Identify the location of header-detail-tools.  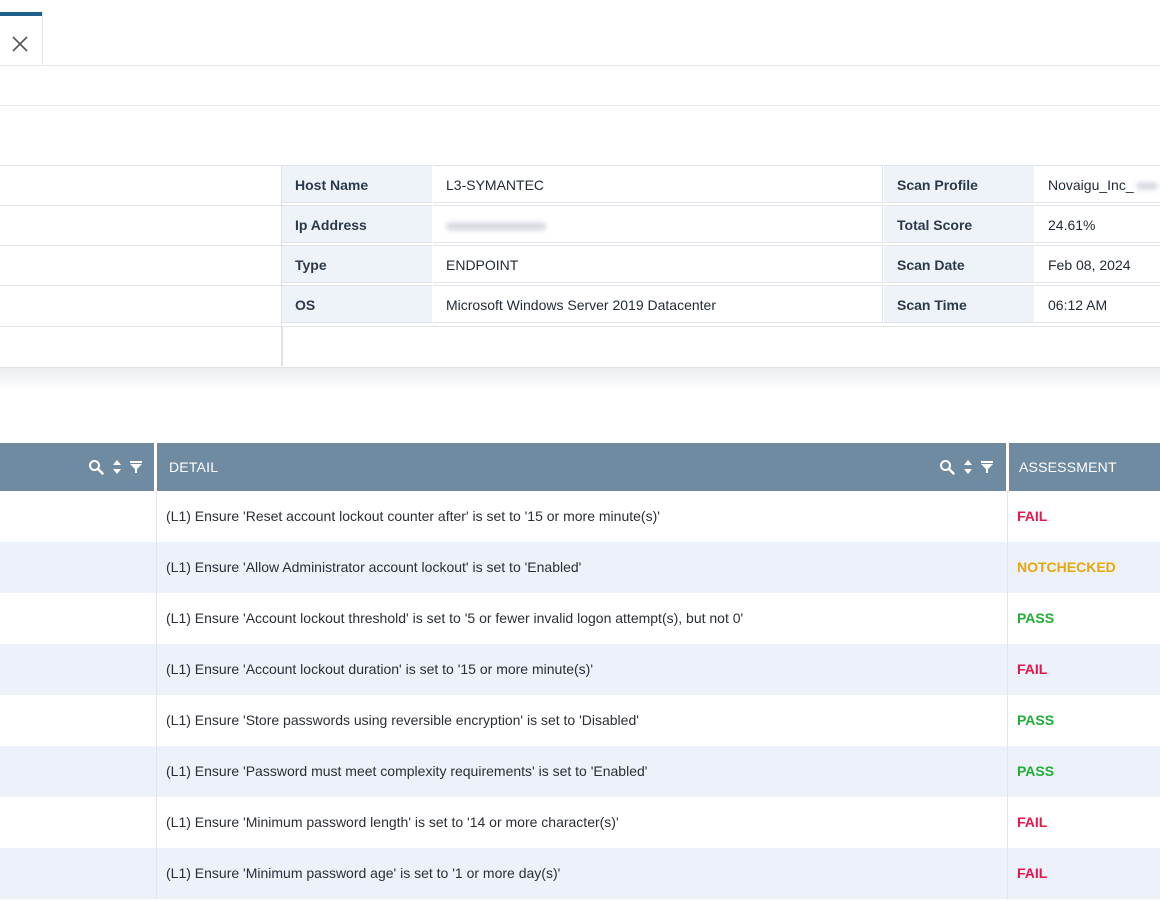
(970, 467).